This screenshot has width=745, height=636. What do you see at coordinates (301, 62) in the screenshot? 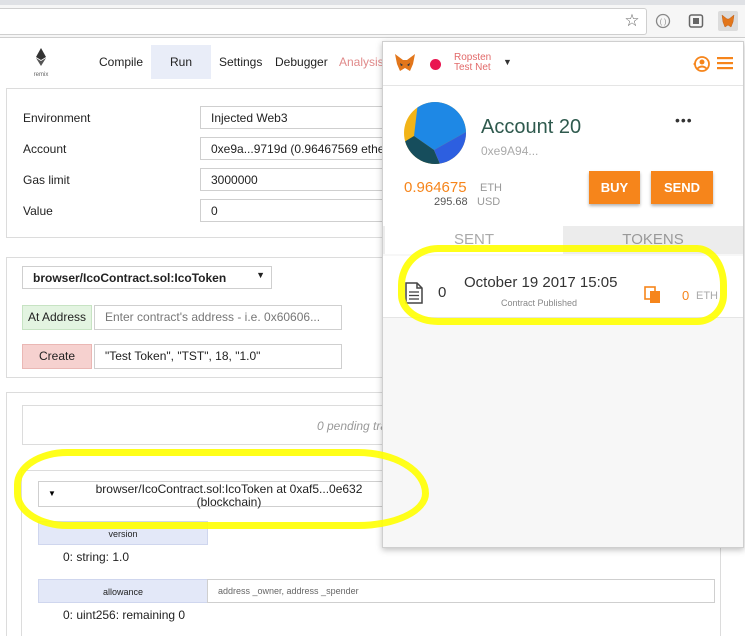
I see `tab-debugger: Debugger` at bounding box center [301, 62].